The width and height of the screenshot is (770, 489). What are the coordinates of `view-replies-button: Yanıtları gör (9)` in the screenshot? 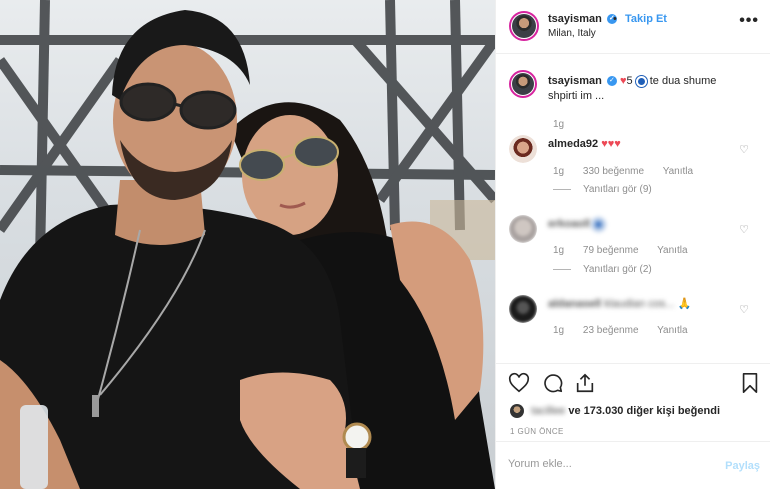 It's located at (602, 189).